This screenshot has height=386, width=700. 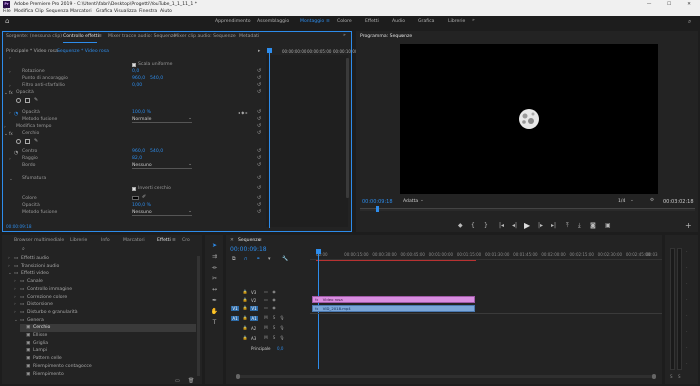 I want to click on lift-icon: ⤒, so click(x=567, y=226).